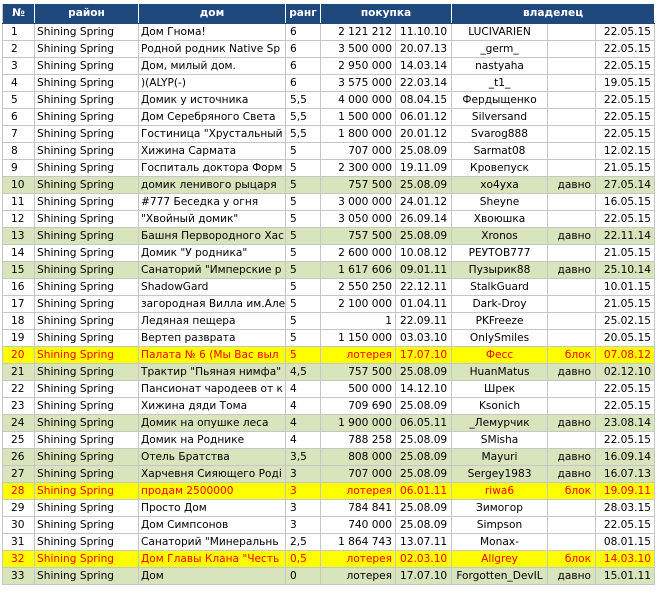 The height and width of the screenshot is (609, 658). What do you see at coordinates (625, 185) in the screenshot?
I see `cell-owner-date: 27.05.14` at bounding box center [625, 185].